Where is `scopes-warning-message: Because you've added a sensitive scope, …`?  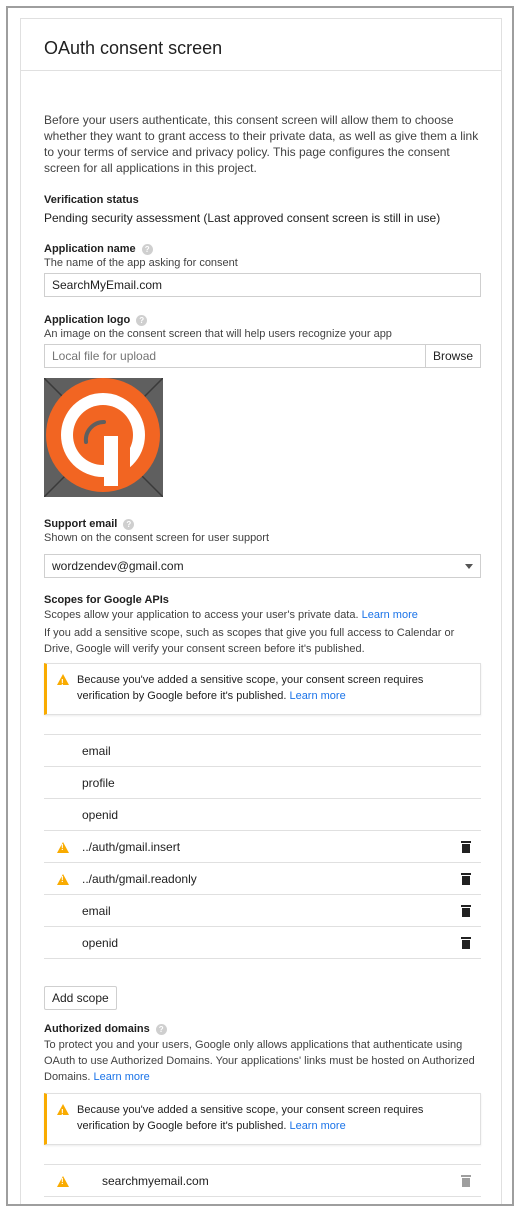
scopes-warning-message: Because you've added a sensitive scope, … is located at coordinates (250, 688).